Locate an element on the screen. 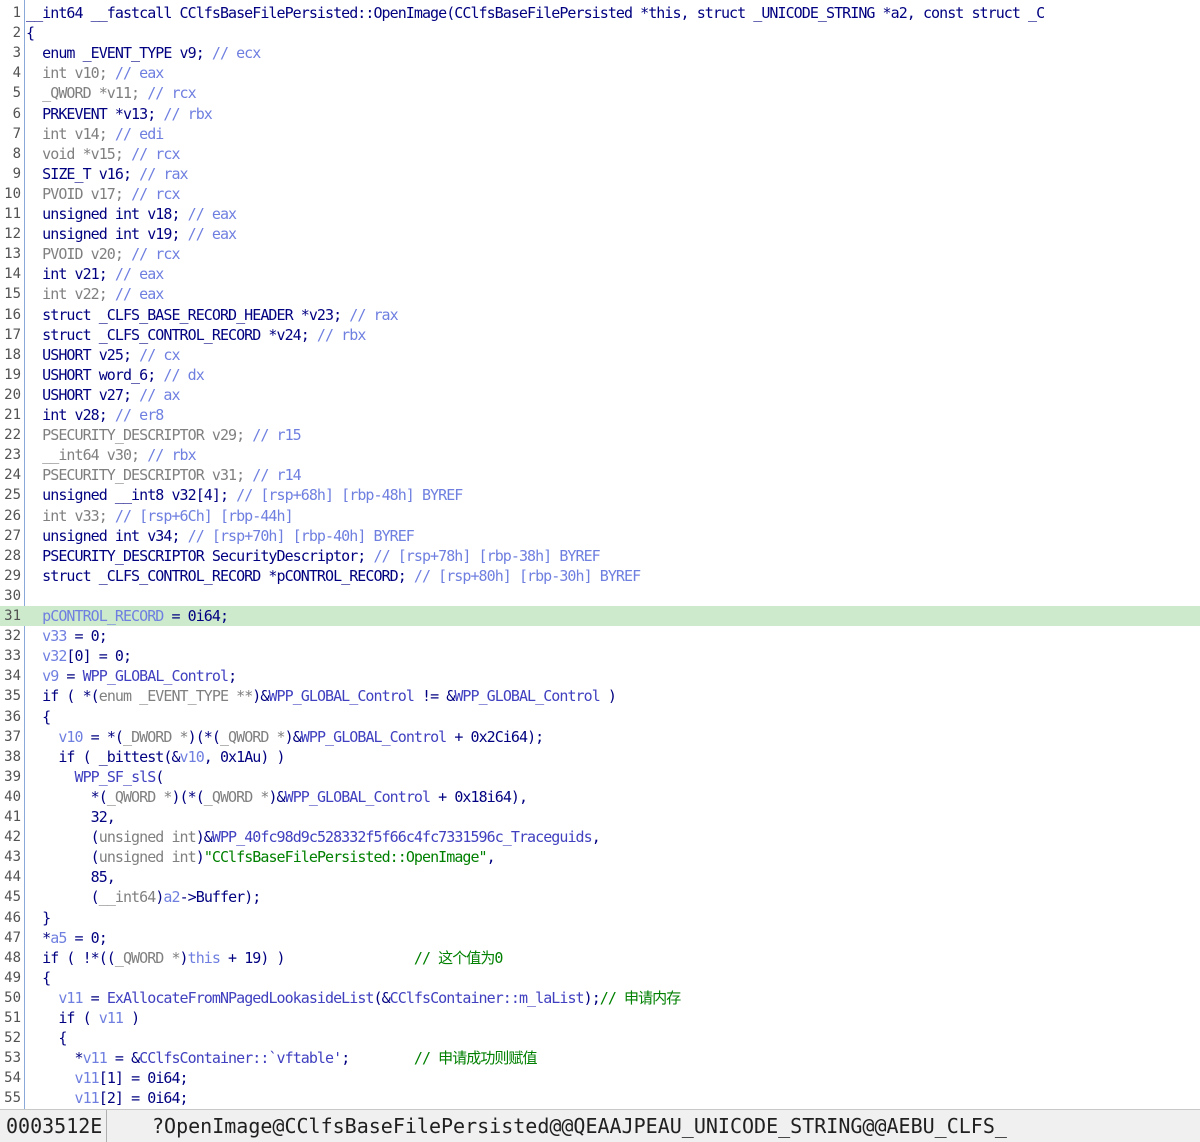 The height and width of the screenshot is (1142, 1200). code-line: 5 _QWORD *v11; // rcx is located at coordinates (600, 93).